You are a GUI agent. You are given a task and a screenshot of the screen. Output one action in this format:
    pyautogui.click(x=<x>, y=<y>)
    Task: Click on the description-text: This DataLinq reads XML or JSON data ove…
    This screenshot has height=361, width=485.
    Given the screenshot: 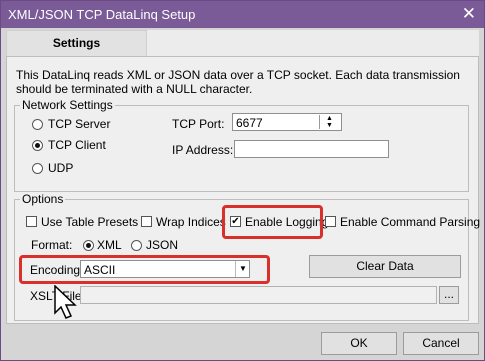 What is the action you would take?
    pyautogui.click(x=238, y=82)
    